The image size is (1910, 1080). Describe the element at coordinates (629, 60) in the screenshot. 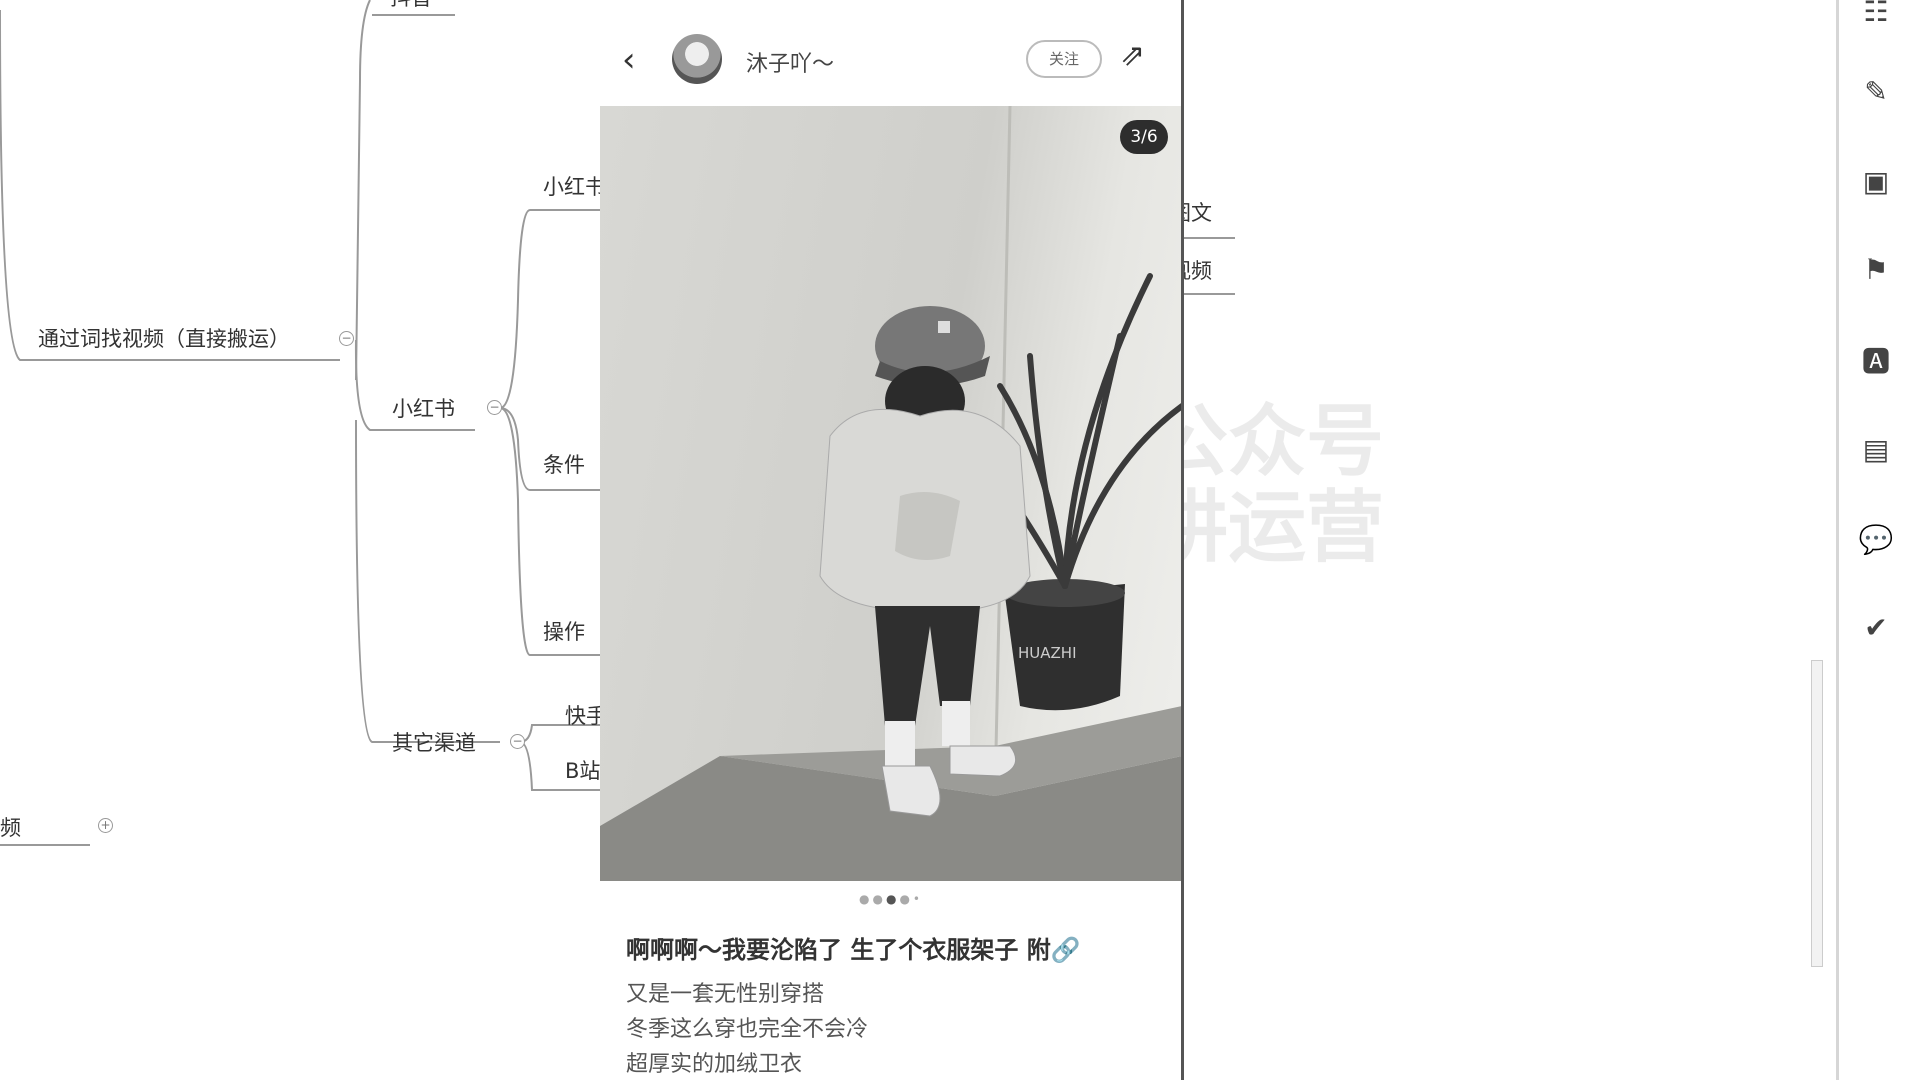

I see `back-arrow-icon: ‹` at that location.